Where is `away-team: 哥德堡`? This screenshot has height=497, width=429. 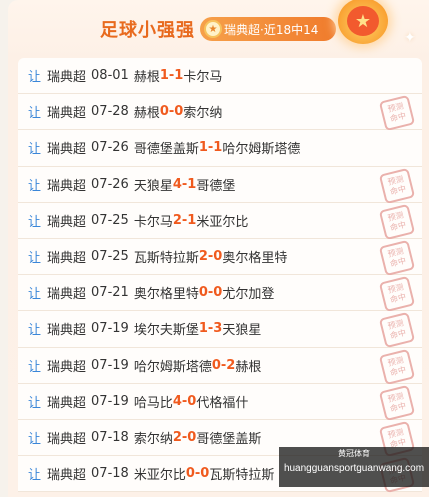 away-team: 哥德堡 is located at coordinates (216, 186).